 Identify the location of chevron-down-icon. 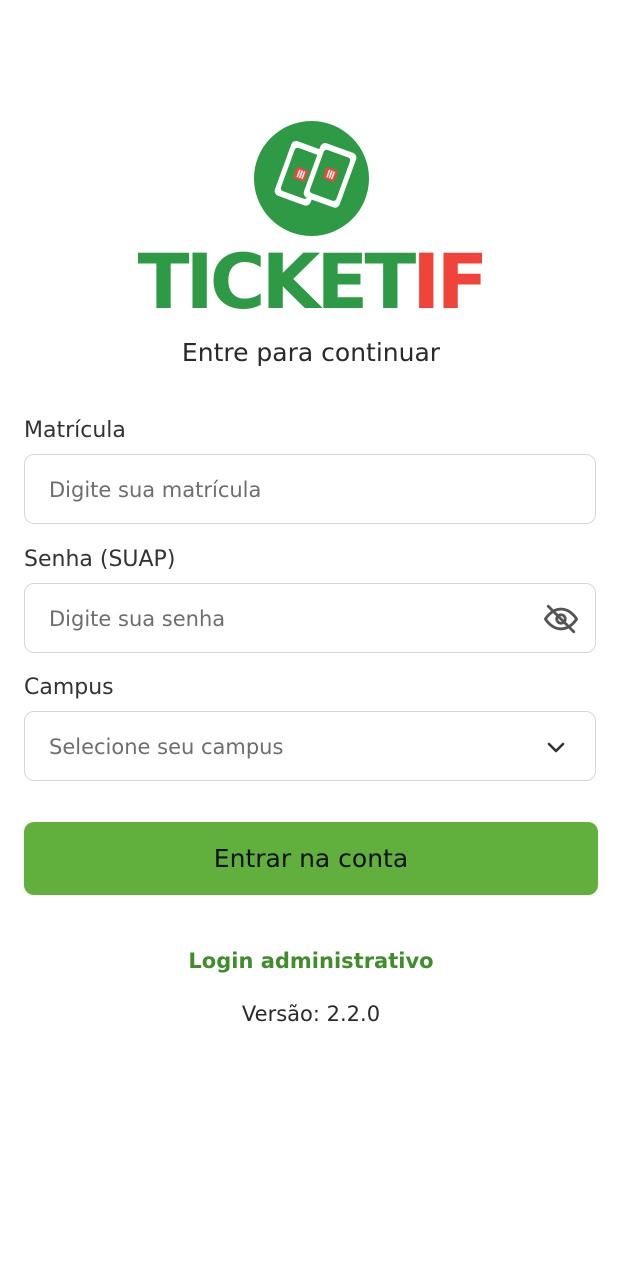
(556, 747).